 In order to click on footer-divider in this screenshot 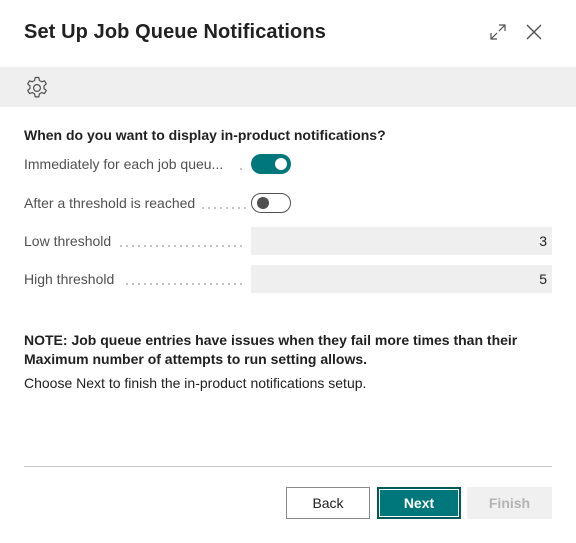, I will do `click(288, 466)`.